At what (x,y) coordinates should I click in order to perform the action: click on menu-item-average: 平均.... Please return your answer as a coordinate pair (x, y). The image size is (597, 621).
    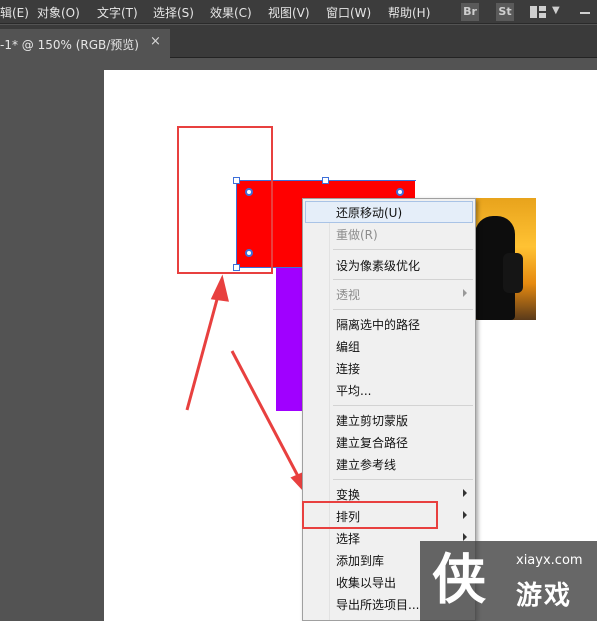
    Looking at the image, I should click on (389, 390).